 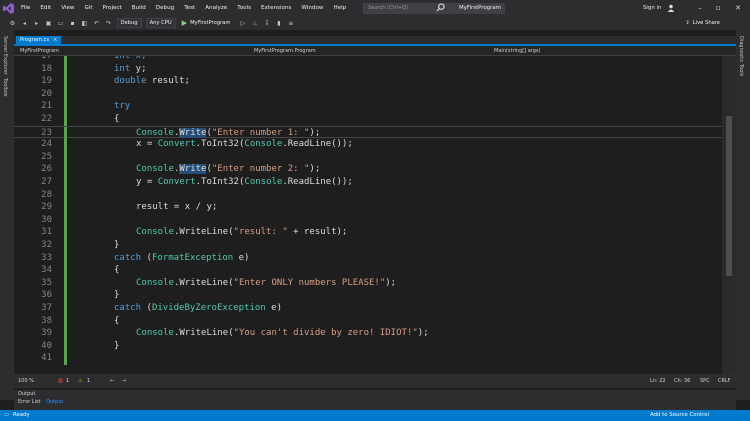 What do you see at coordinates (517, 51) in the screenshot?
I see `member-dropdown: Main(string[] args)` at bounding box center [517, 51].